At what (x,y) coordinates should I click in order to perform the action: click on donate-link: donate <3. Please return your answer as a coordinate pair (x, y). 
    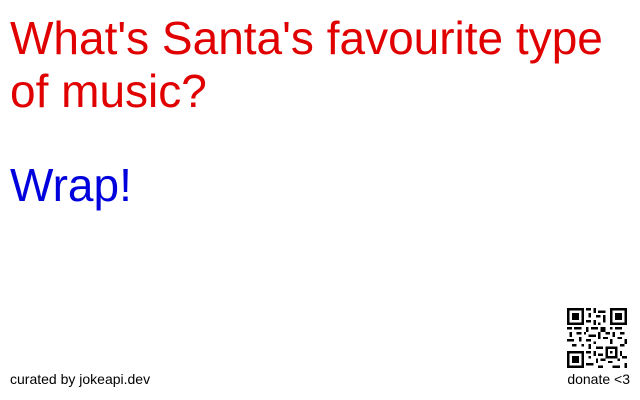
    Looking at the image, I should click on (598, 379).